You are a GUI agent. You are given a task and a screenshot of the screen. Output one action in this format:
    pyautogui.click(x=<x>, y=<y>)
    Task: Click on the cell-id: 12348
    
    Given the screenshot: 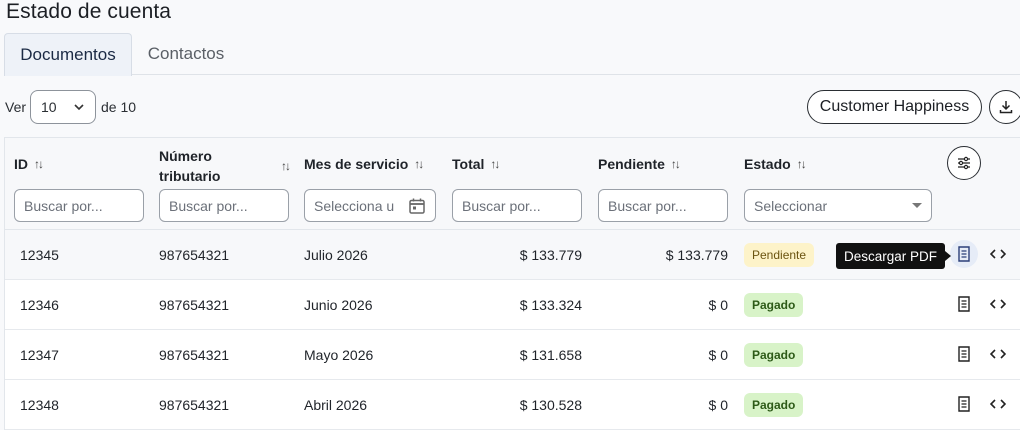 What is the action you would take?
    pyautogui.click(x=39, y=405)
    